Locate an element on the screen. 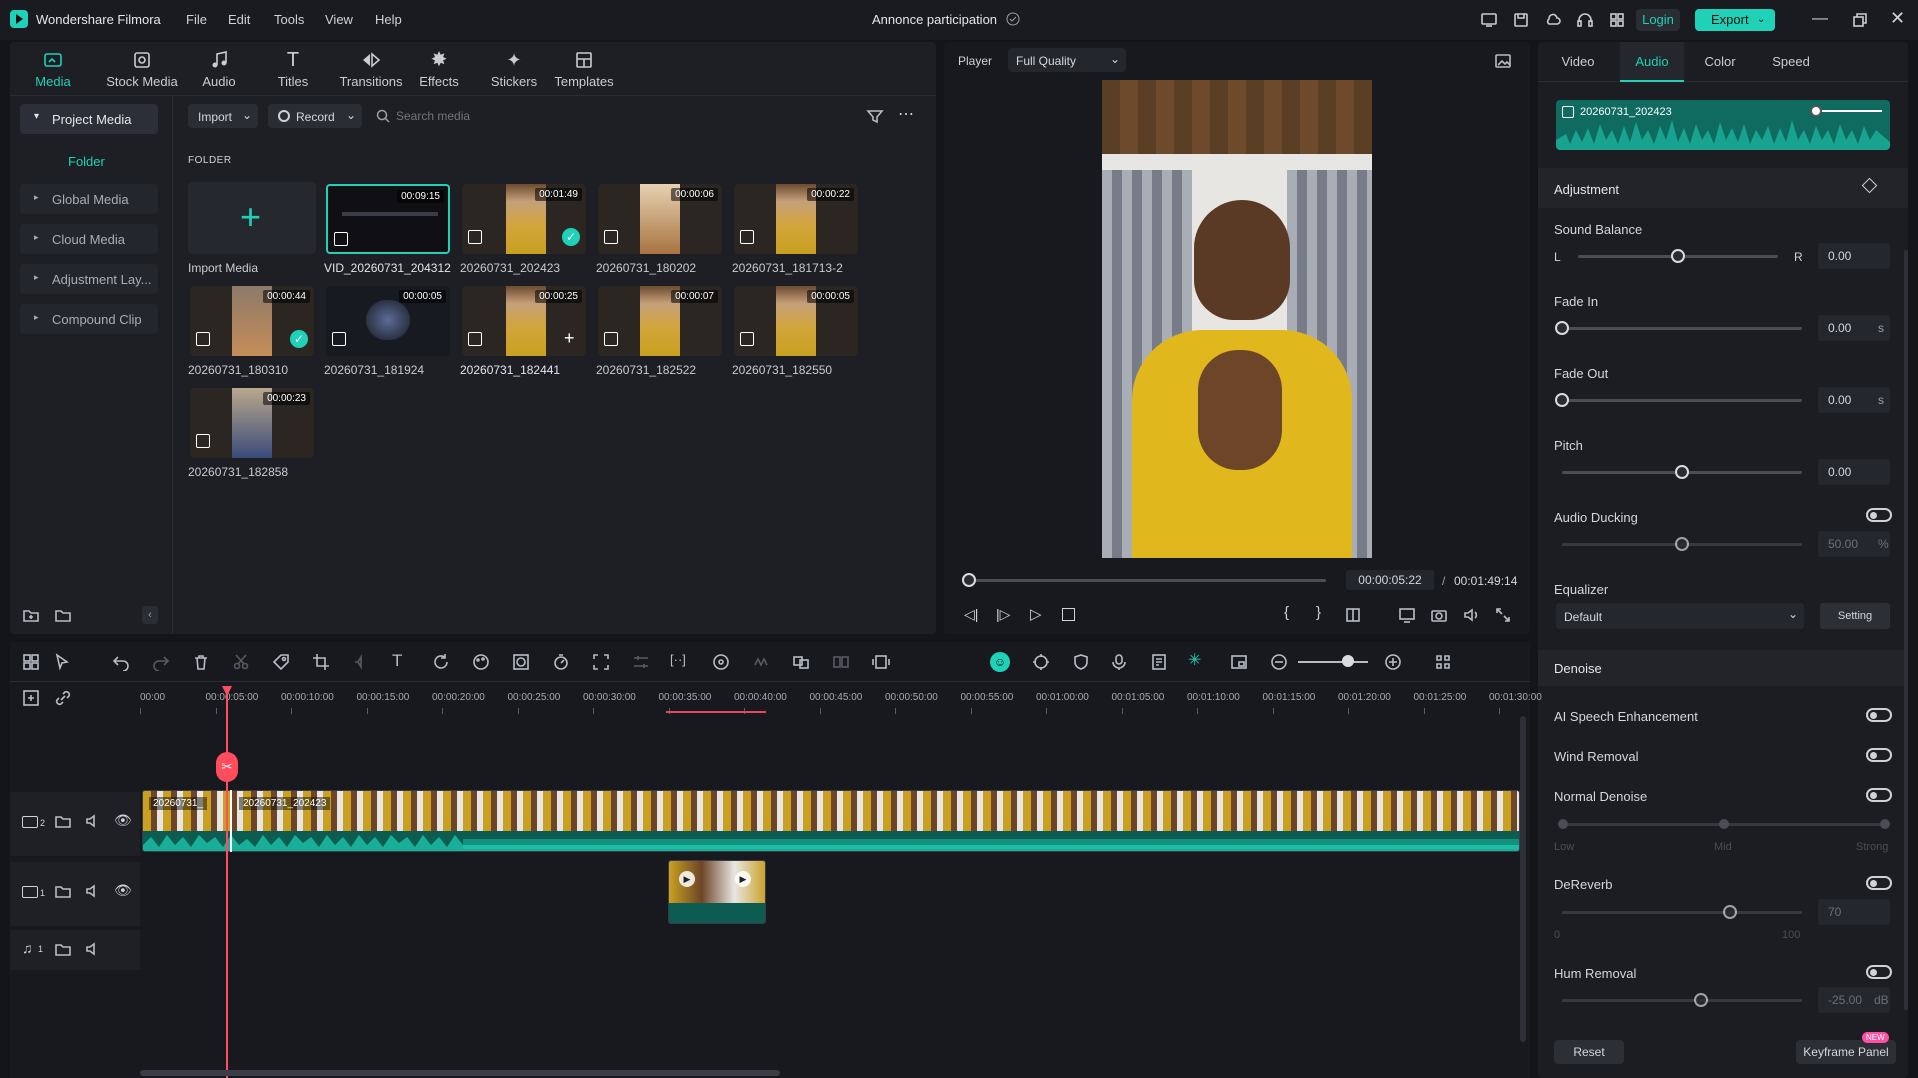 The image size is (1918, 1078). reset-button: Reset is located at coordinates (1589, 1052).